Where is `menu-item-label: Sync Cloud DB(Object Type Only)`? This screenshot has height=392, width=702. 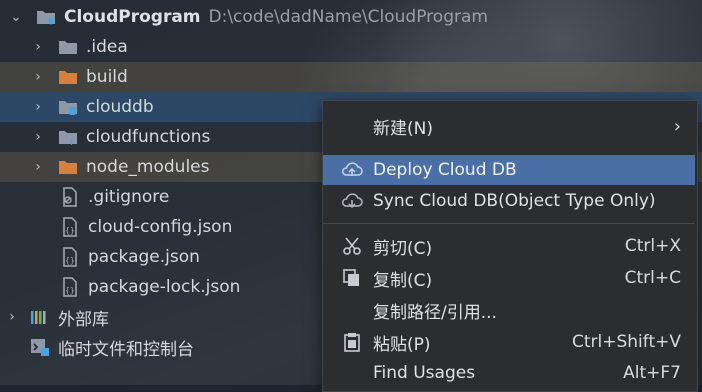 menu-item-label: Sync Cloud DB(Object Type Only) is located at coordinates (514, 201).